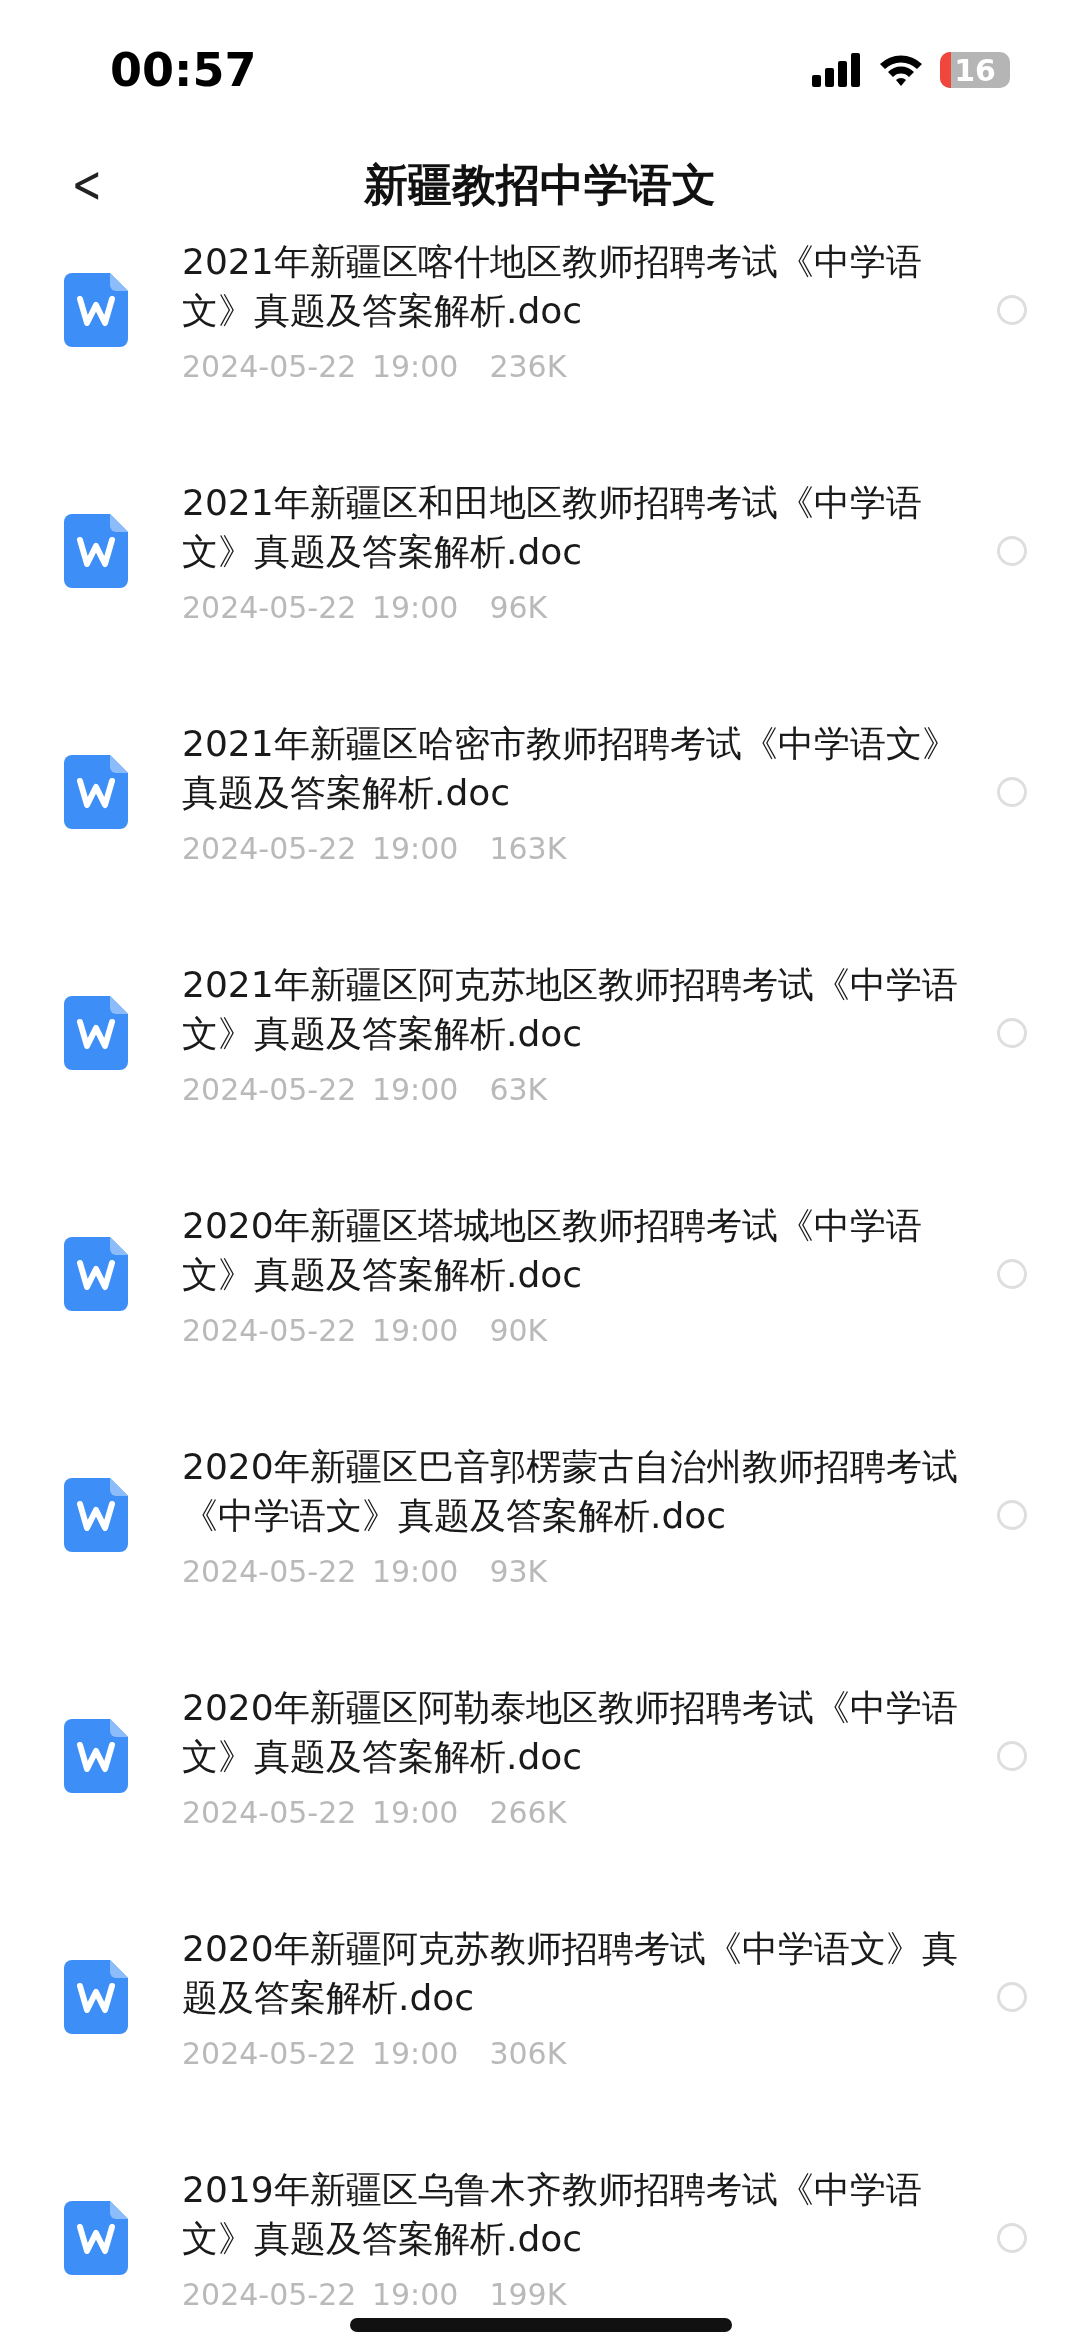 The width and height of the screenshot is (1080, 2337). Describe the element at coordinates (375, 2294) in the screenshot. I see `file-meta: 2024-05-22 19:00 199K` at that location.